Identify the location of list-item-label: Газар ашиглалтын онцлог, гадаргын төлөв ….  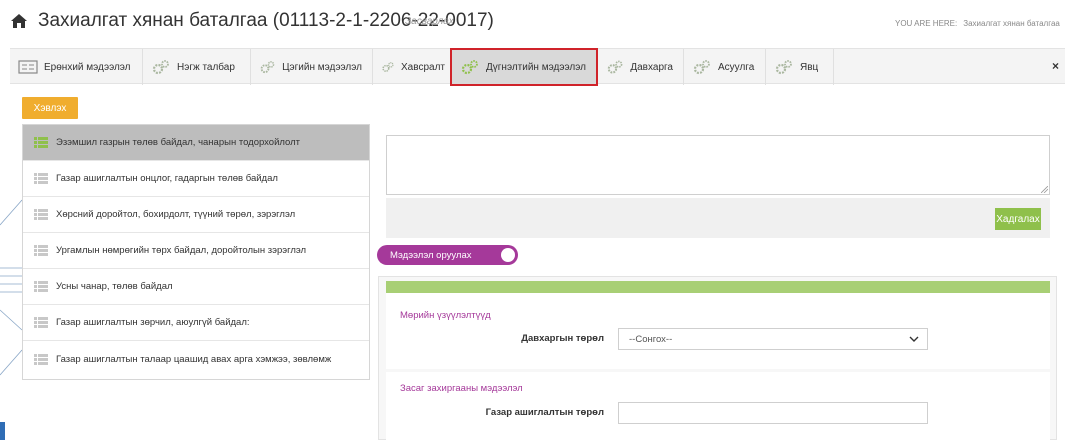
(167, 178).